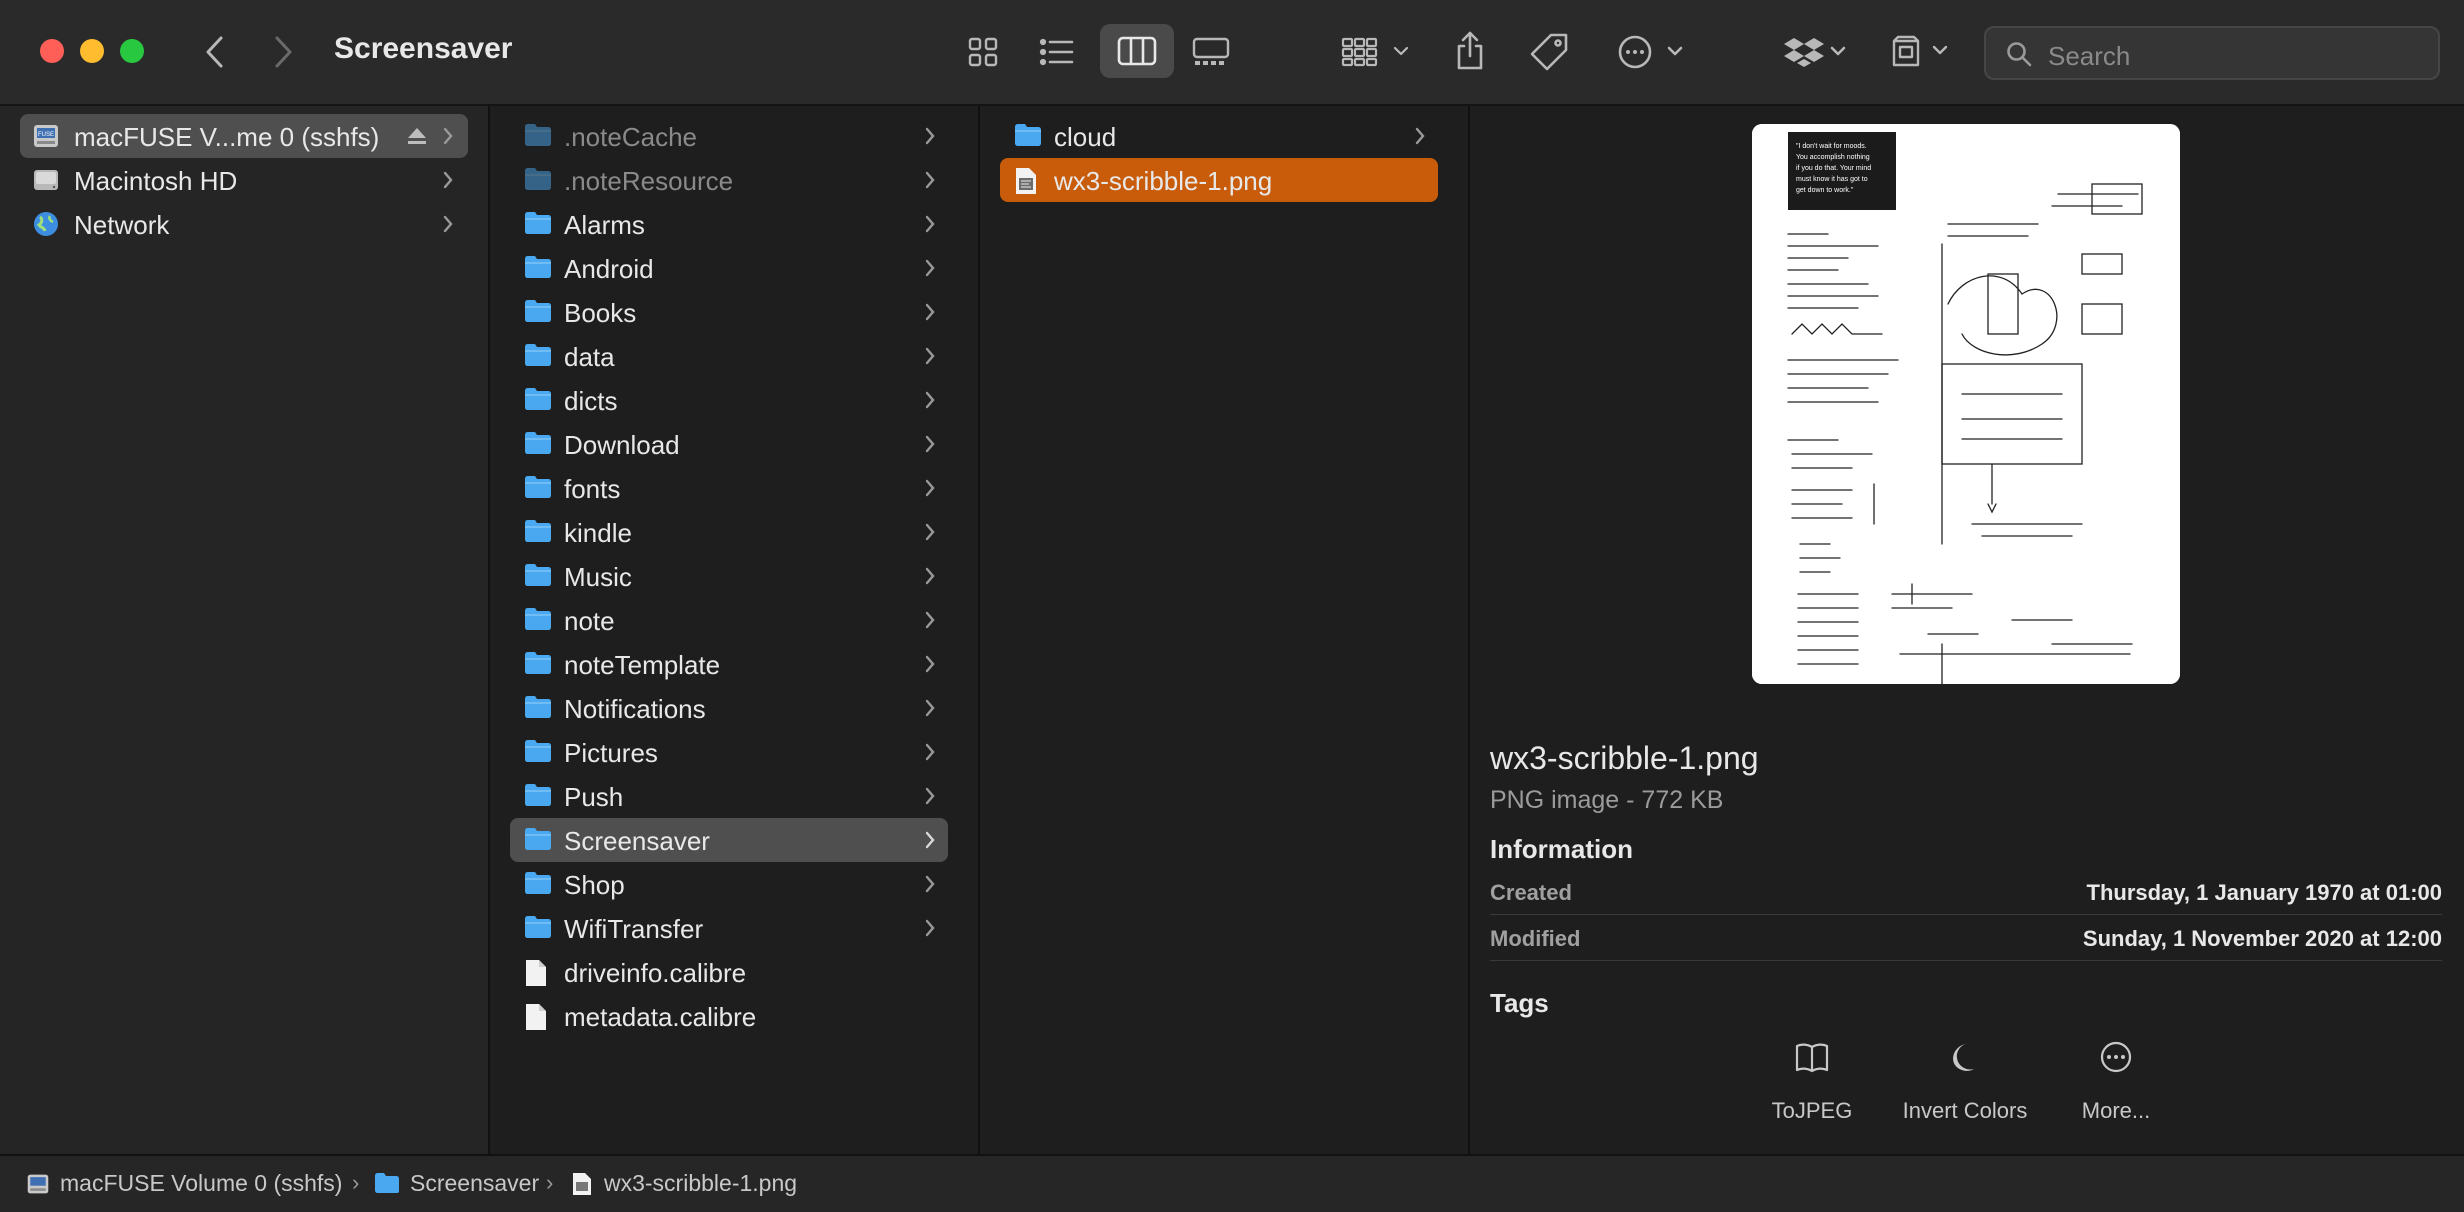 The width and height of the screenshot is (2464, 1212). I want to click on sidebar-item-label: macFUSE V...me 0 (sshfs), so click(227, 137).